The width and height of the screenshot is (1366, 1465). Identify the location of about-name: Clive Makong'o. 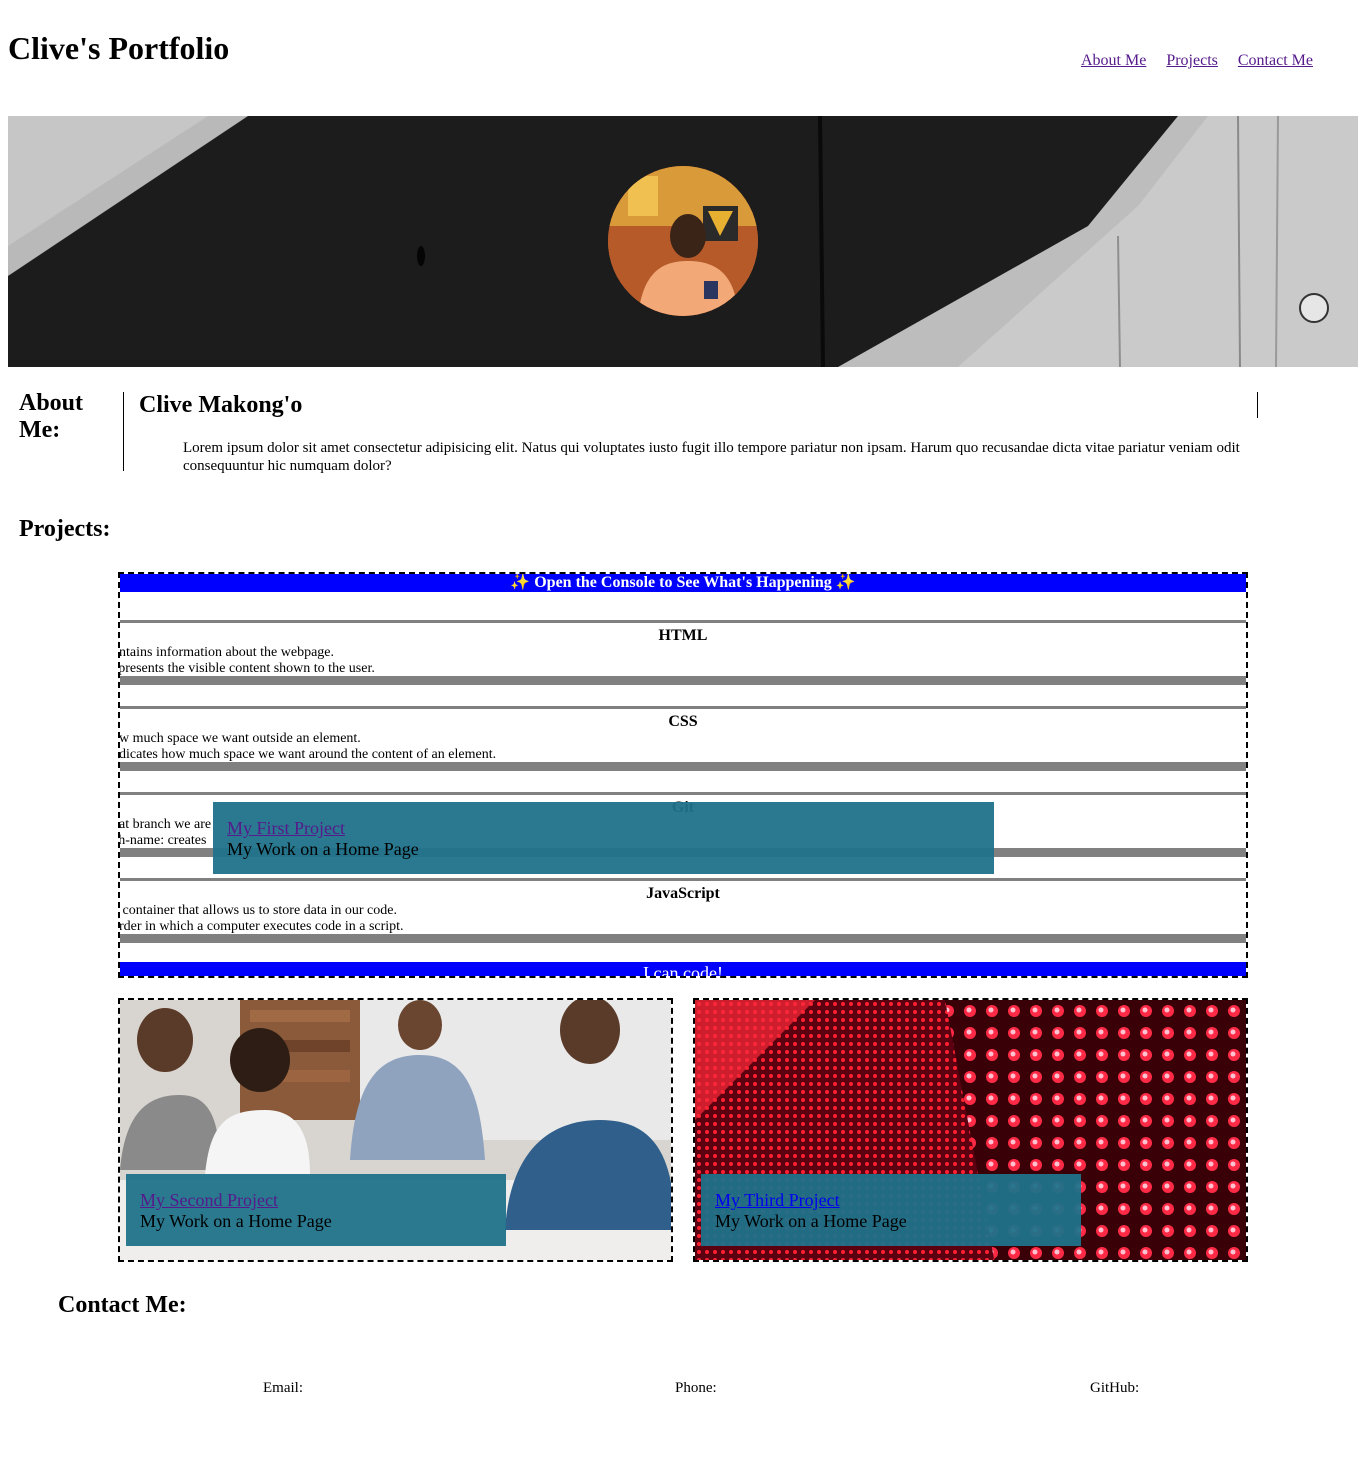
(221, 405).